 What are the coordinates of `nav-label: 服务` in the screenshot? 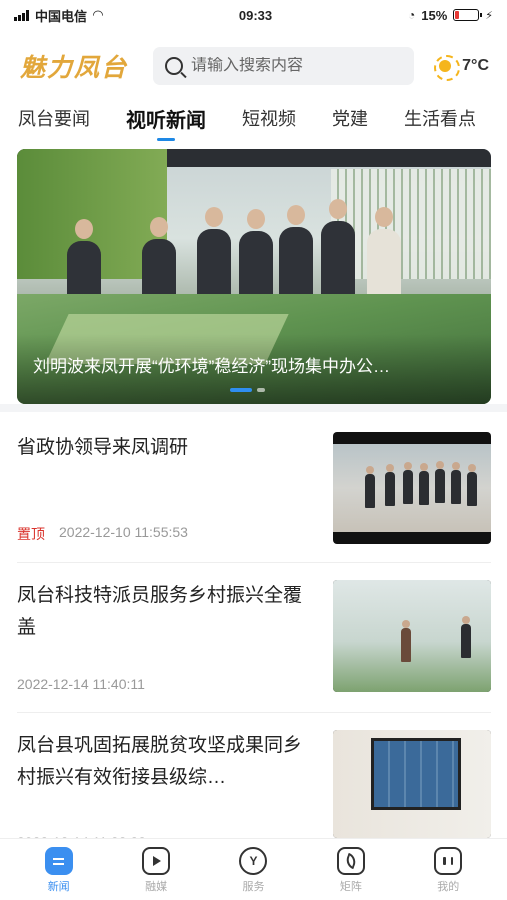 It's located at (253, 887).